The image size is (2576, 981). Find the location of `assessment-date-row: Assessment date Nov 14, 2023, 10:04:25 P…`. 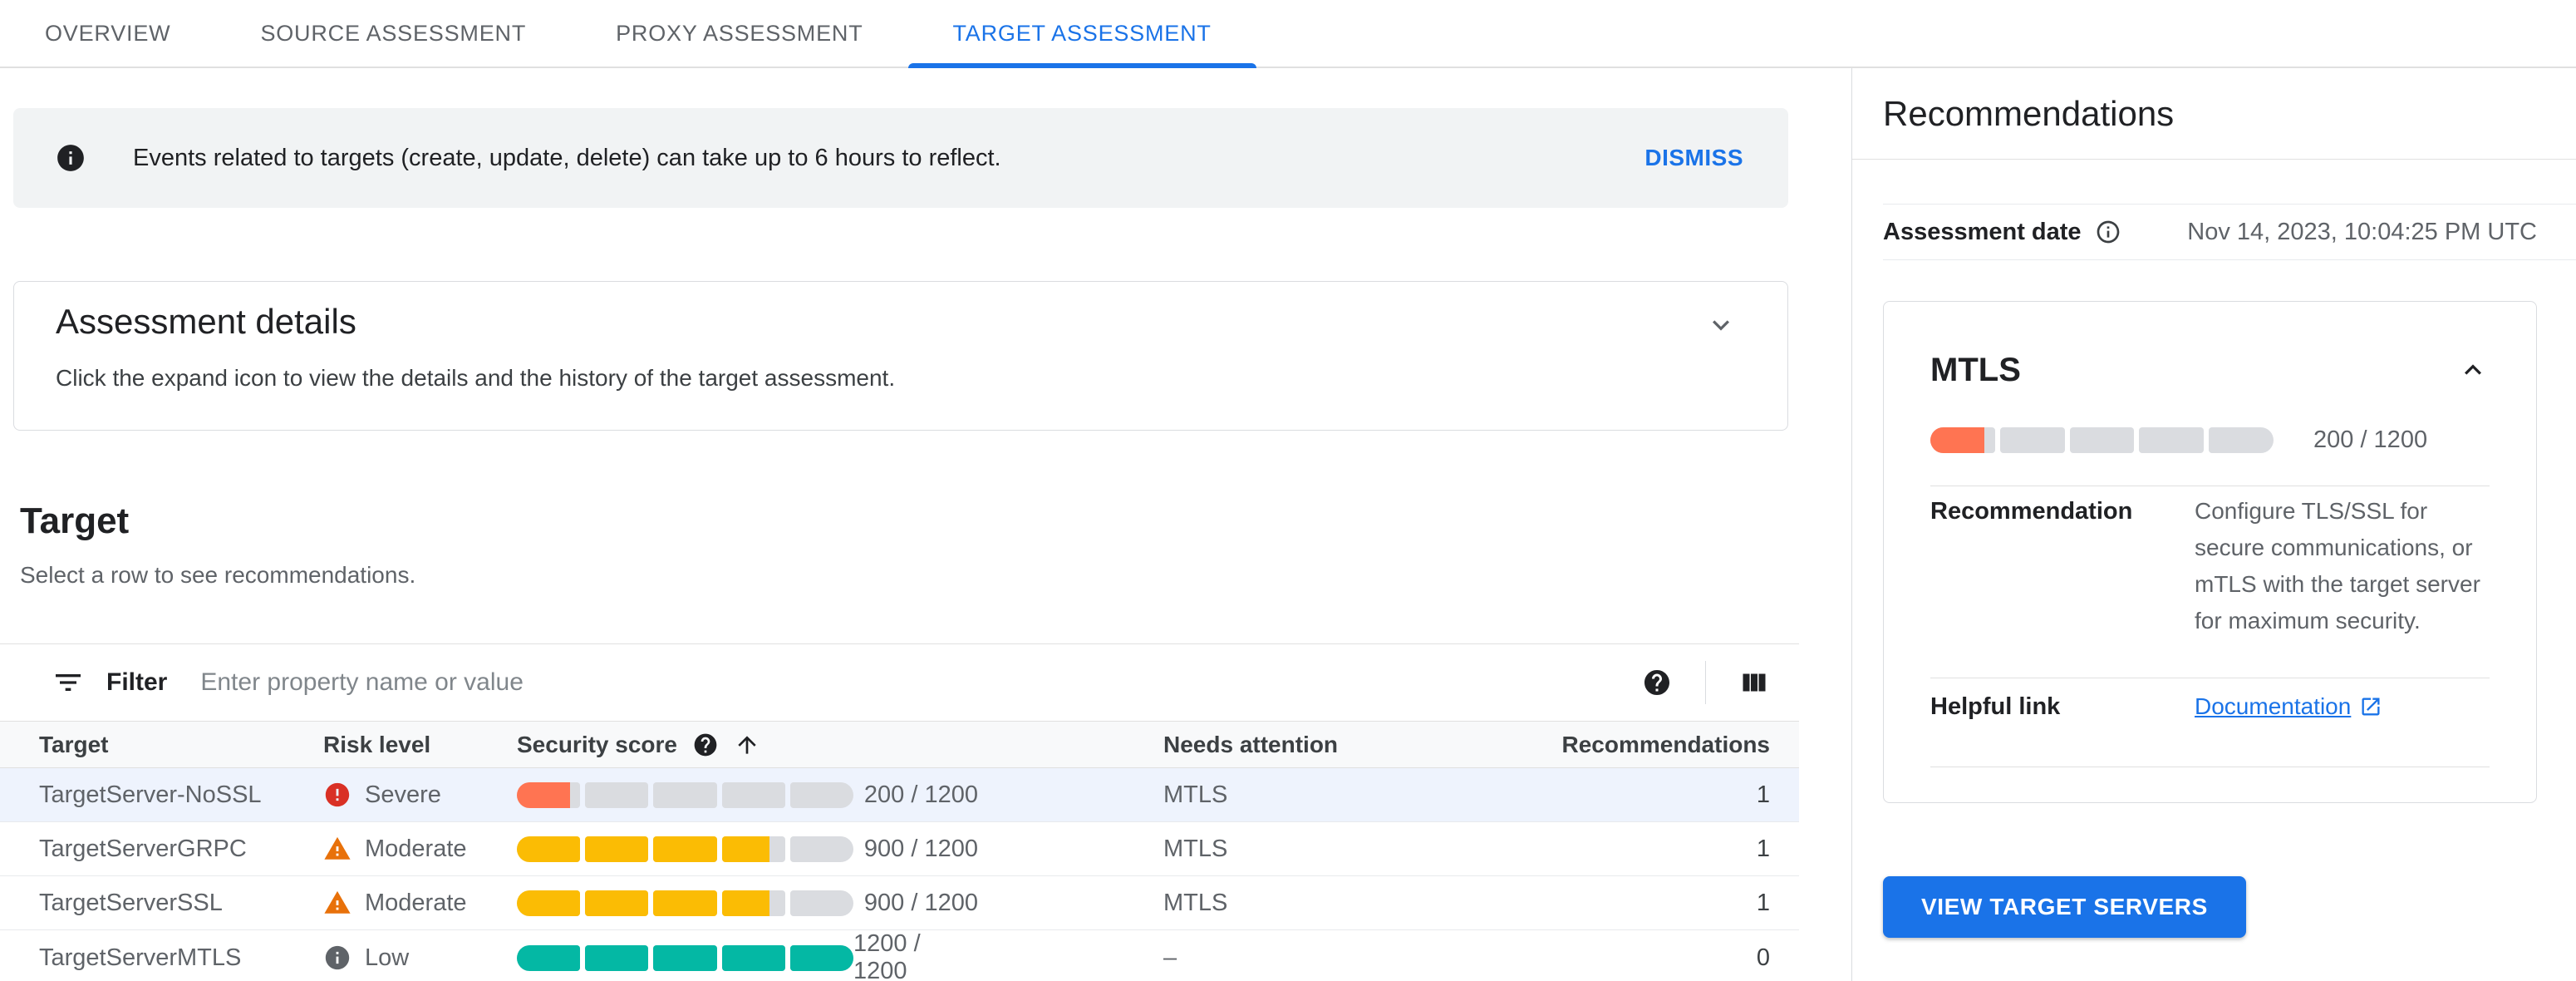

assessment-date-row: Assessment date Nov 14, 2023, 10:04:25 P… is located at coordinates (2229, 232).